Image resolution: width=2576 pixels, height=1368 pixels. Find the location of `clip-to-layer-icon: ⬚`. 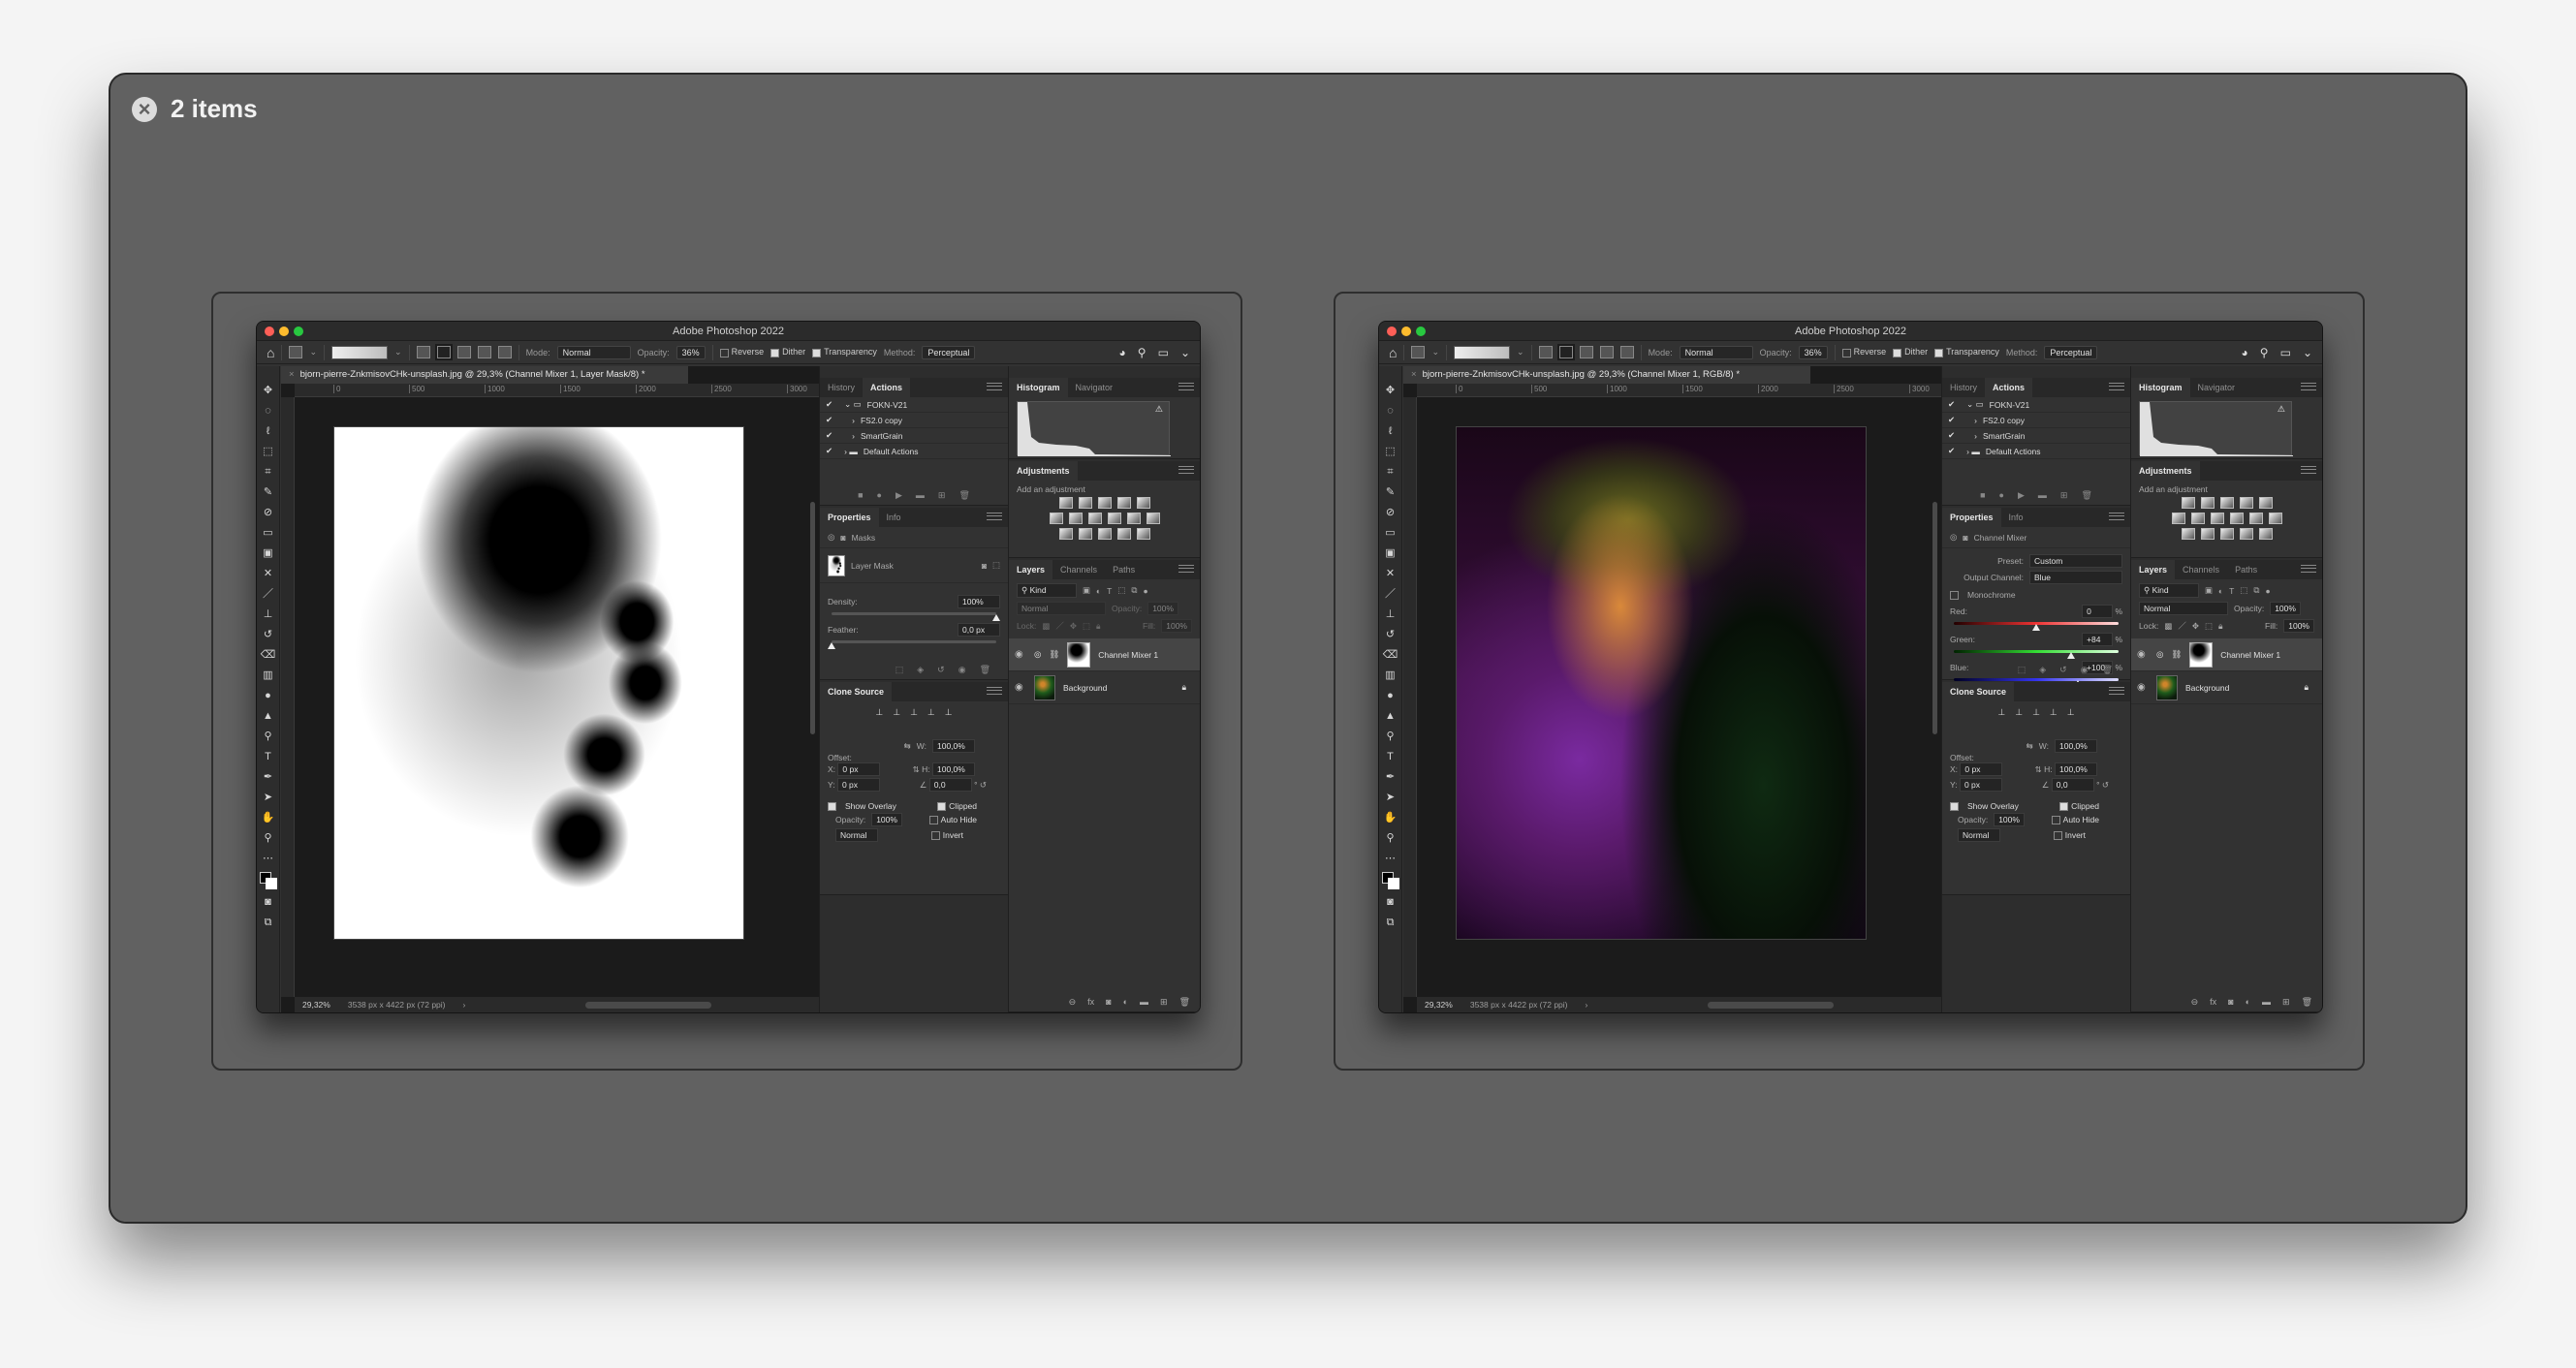

clip-to-layer-icon: ⬚ is located at coordinates (899, 670).